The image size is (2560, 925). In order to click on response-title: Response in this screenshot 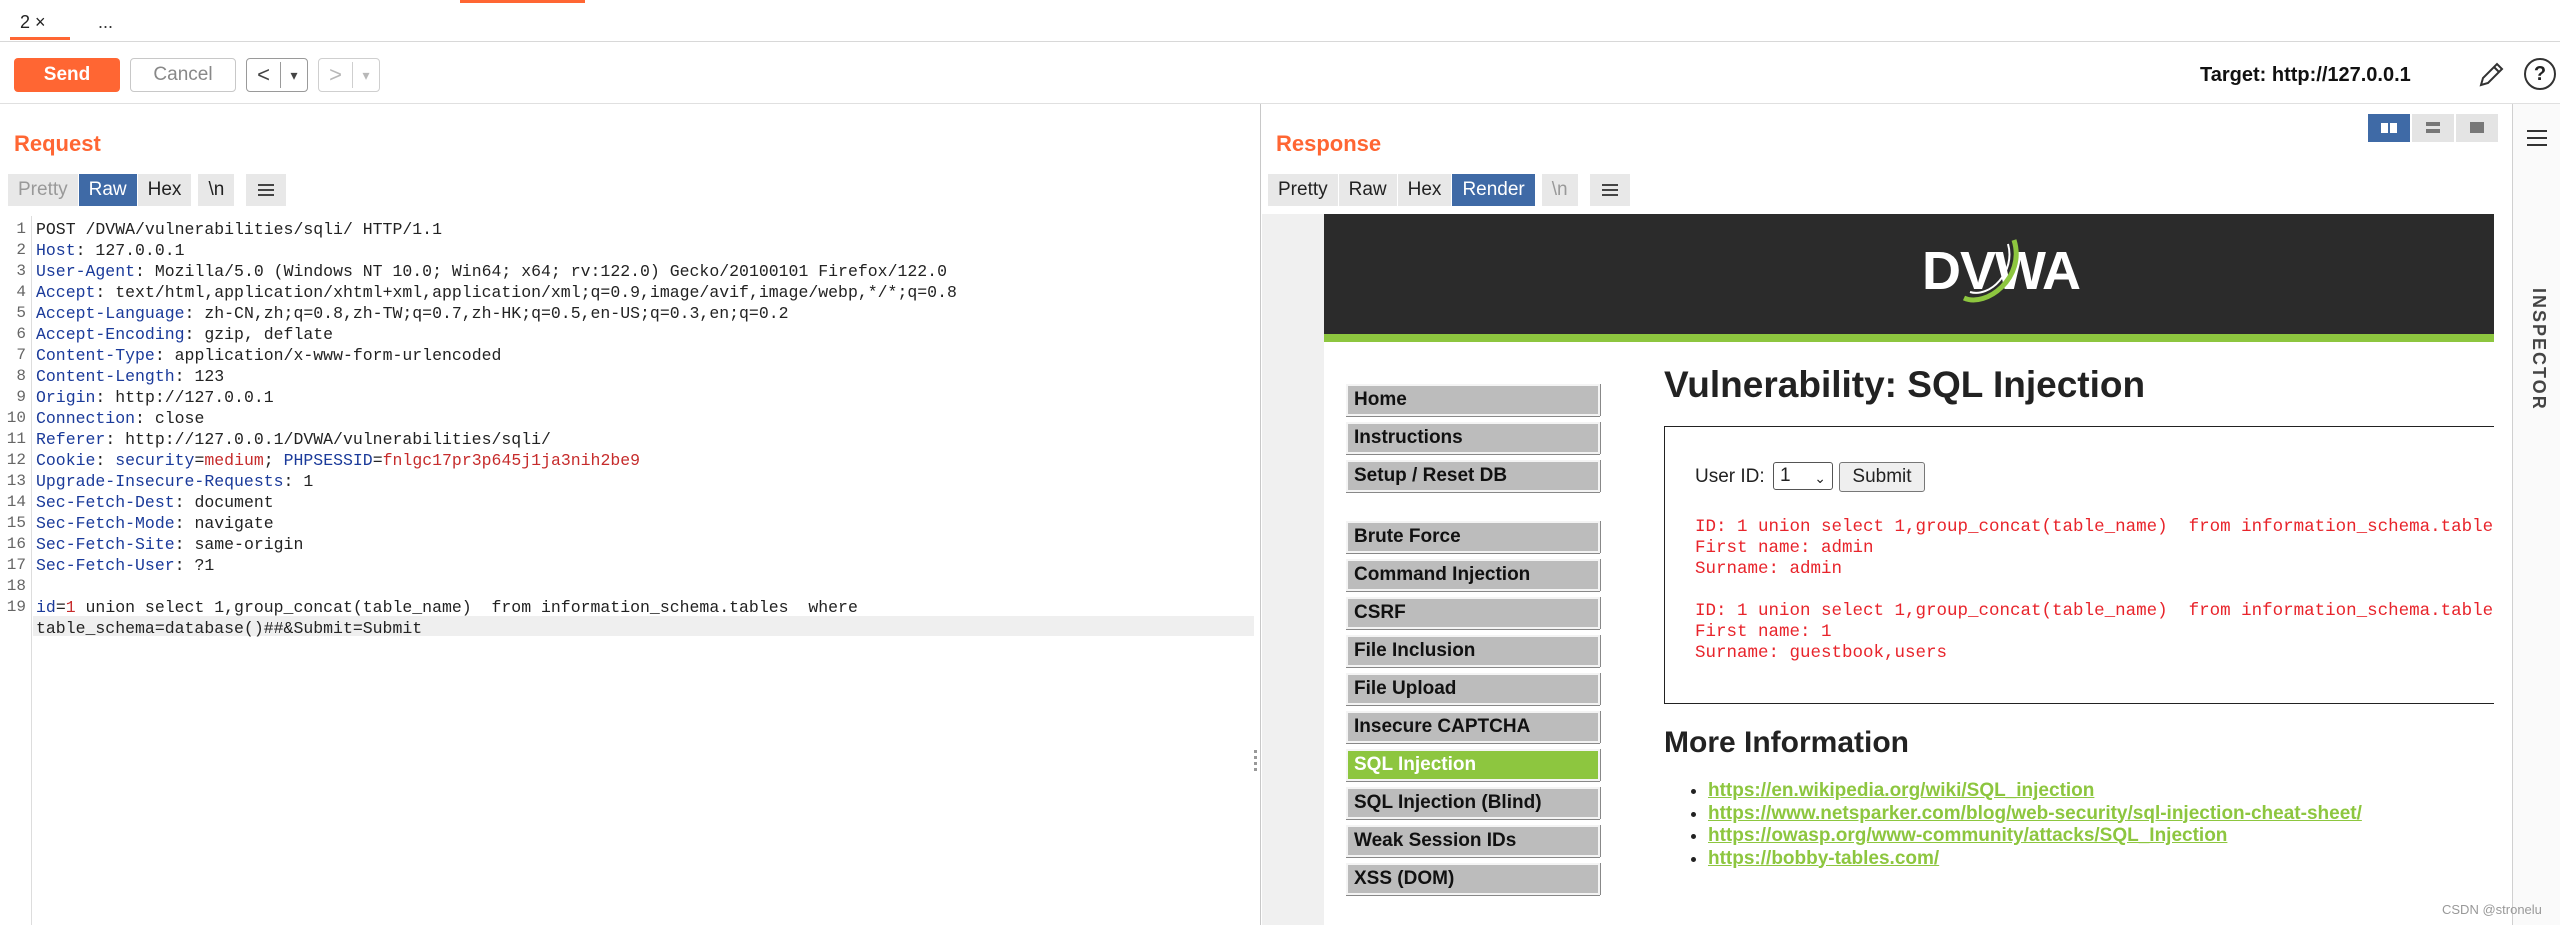, I will do `click(1329, 143)`.